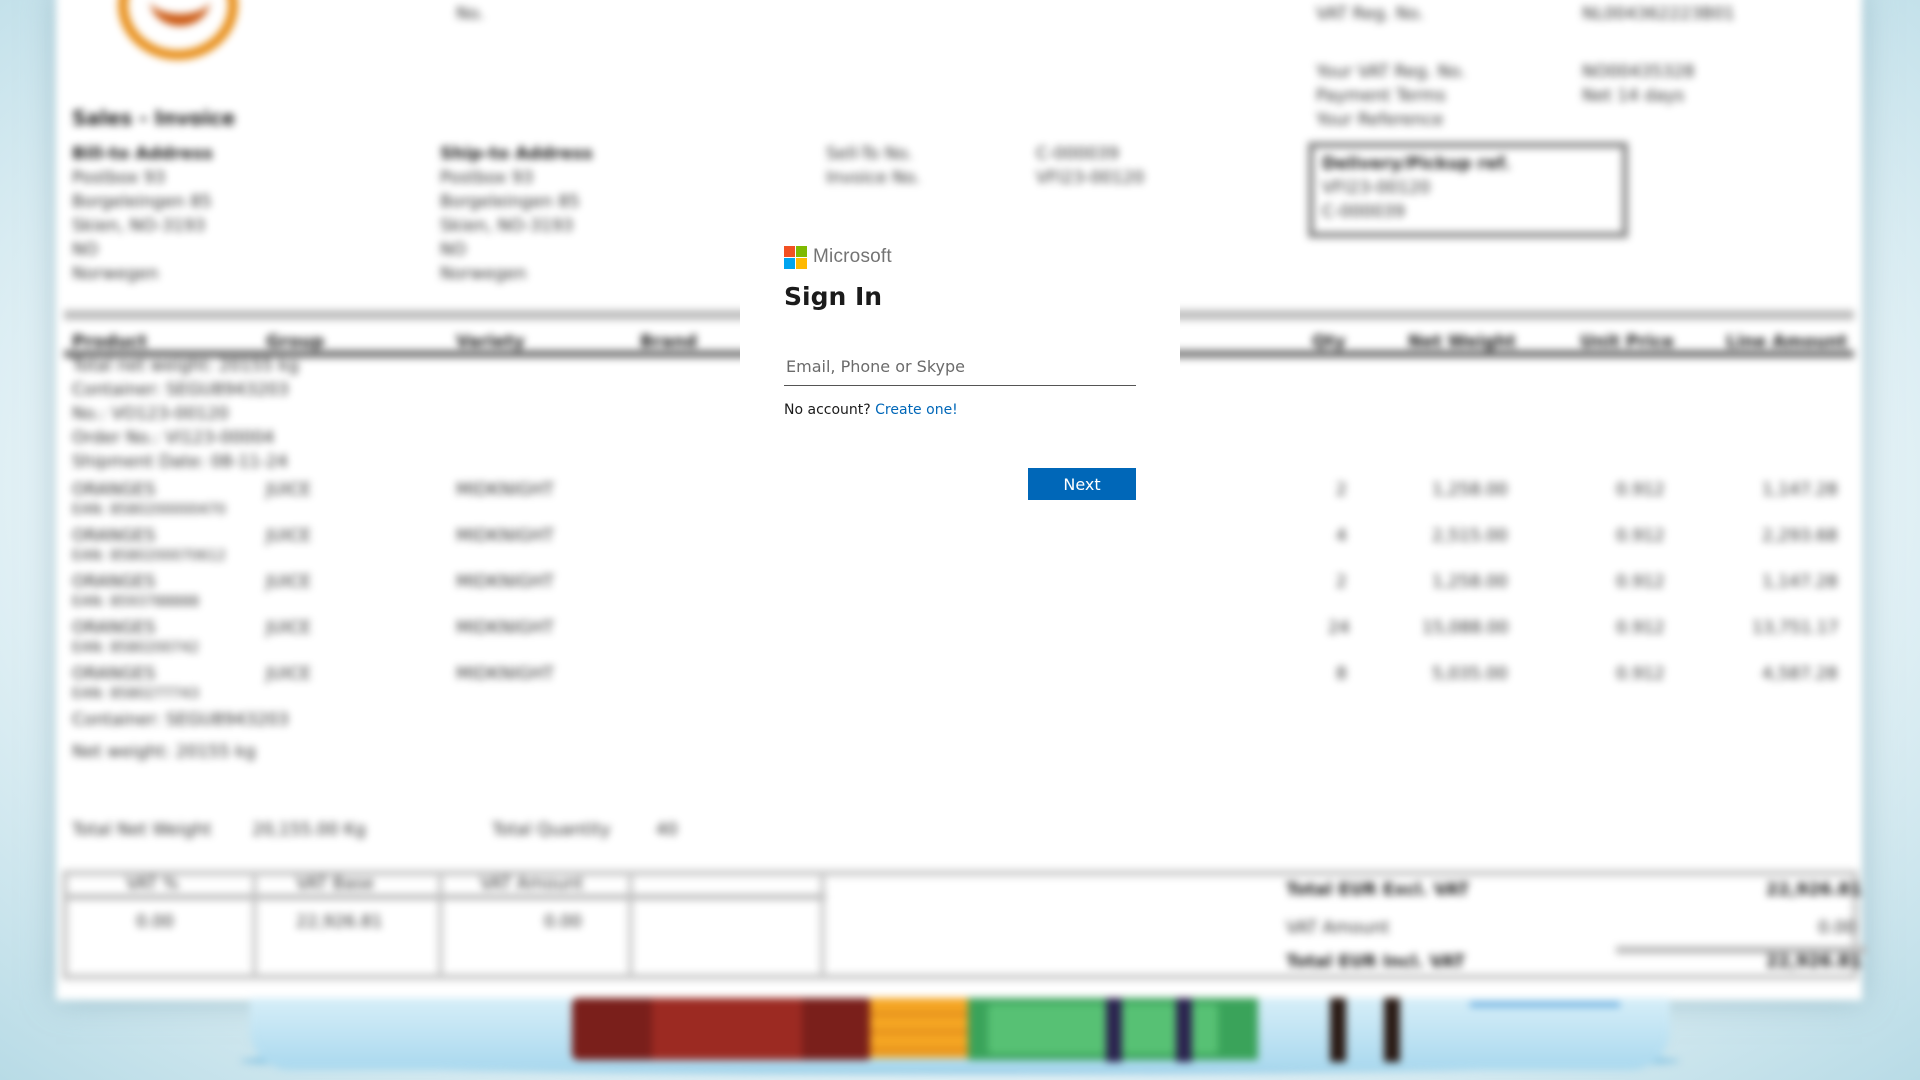  Describe the element at coordinates (142, 154) in the screenshot. I see `bill-to-line: Bill-to Address` at that location.